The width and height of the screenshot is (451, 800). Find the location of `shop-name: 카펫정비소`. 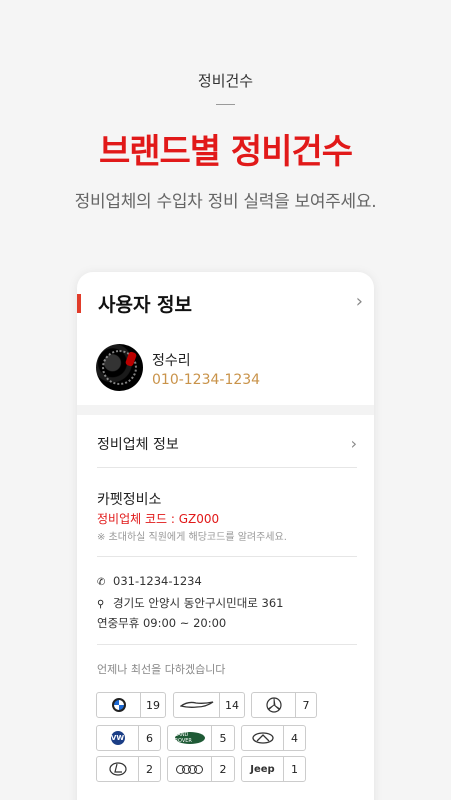

shop-name: 카펫정비소 is located at coordinates (129, 500).